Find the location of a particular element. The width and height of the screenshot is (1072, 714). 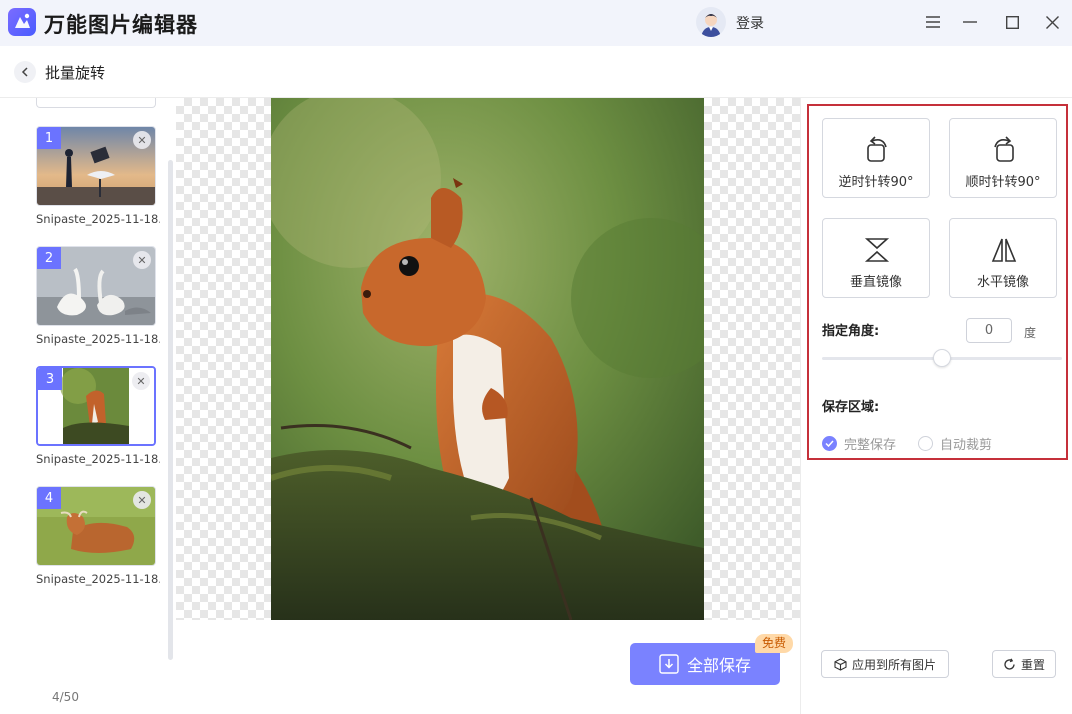

reset-button: 重置 is located at coordinates (1024, 664).